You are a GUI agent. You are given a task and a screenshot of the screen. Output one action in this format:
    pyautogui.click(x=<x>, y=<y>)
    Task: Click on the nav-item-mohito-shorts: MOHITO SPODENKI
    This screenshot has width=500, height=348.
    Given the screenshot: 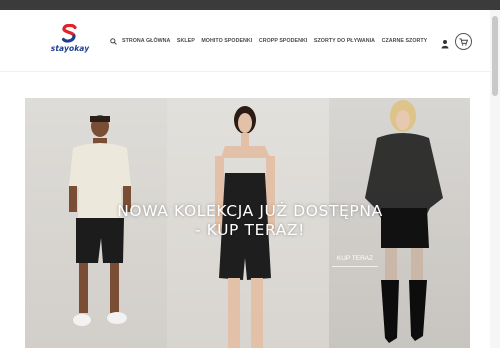 What is the action you would take?
    pyautogui.click(x=226, y=41)
    